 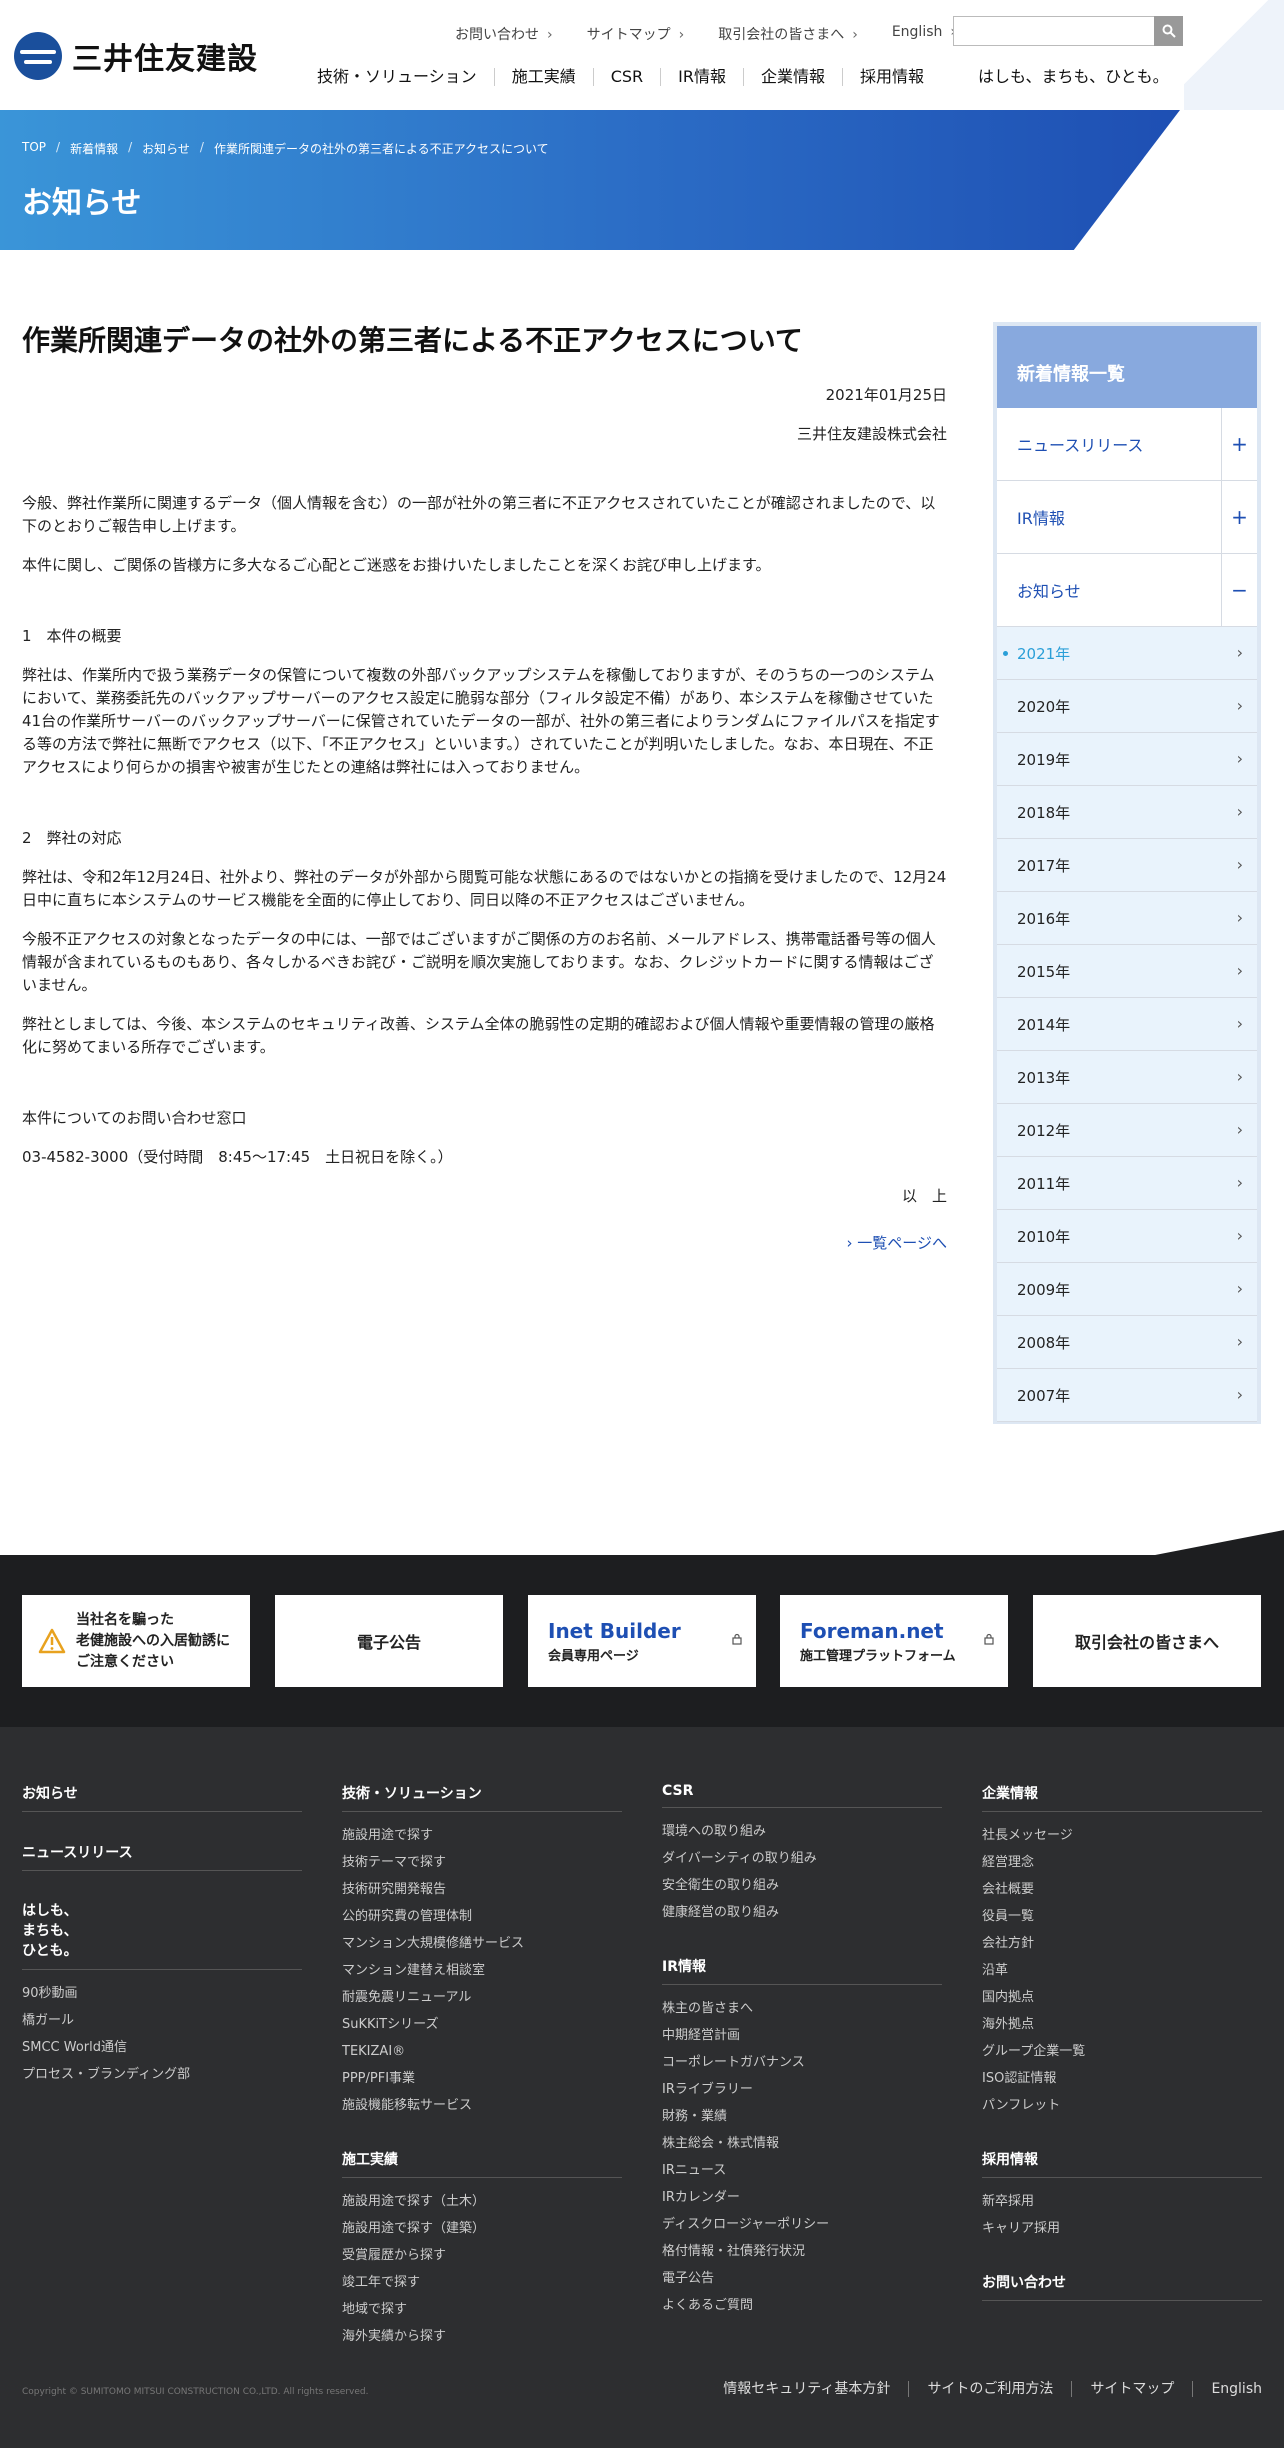 What do you see at coordinates (482, 2336) in the screenshot?
I see `footer-link: 海外実績から探す` at bounding box center [482, 2336].